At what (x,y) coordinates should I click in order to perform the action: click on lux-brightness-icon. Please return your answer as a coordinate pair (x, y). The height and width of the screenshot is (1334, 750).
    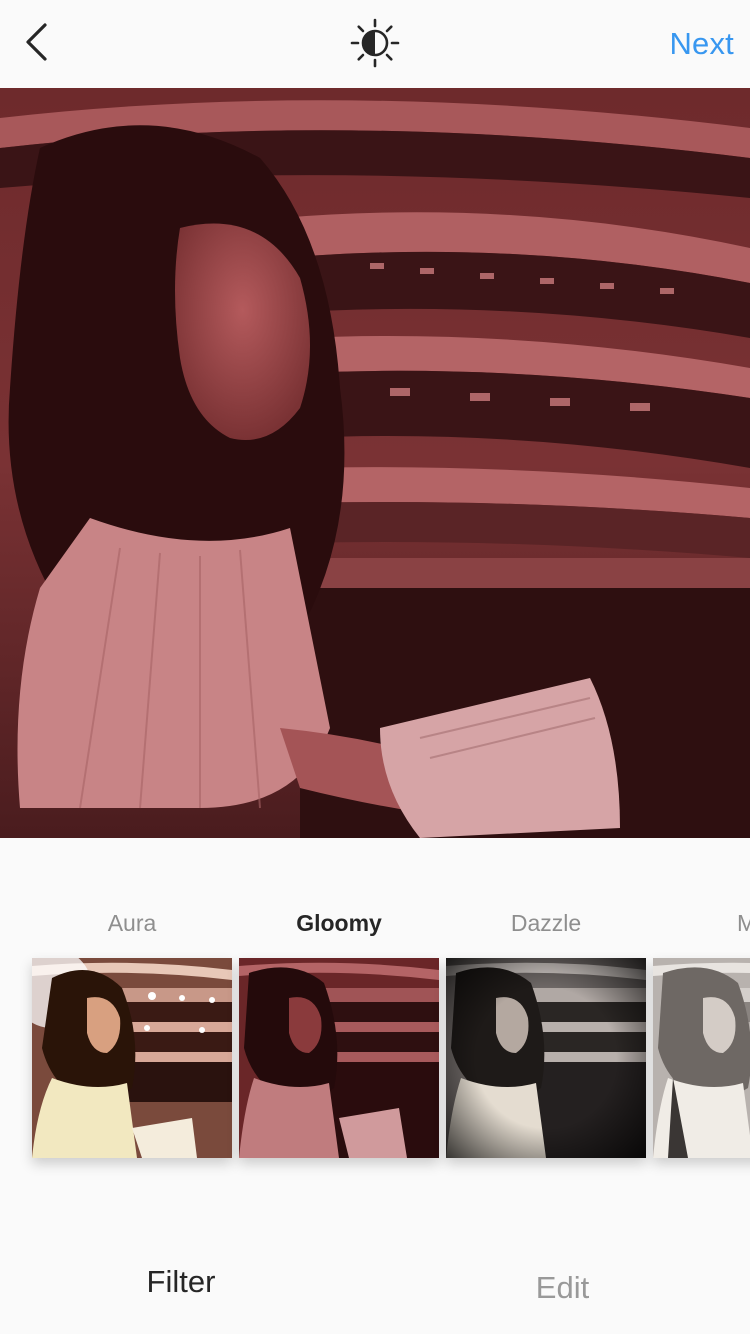
    Looking at the image, I should click on (375, 45).